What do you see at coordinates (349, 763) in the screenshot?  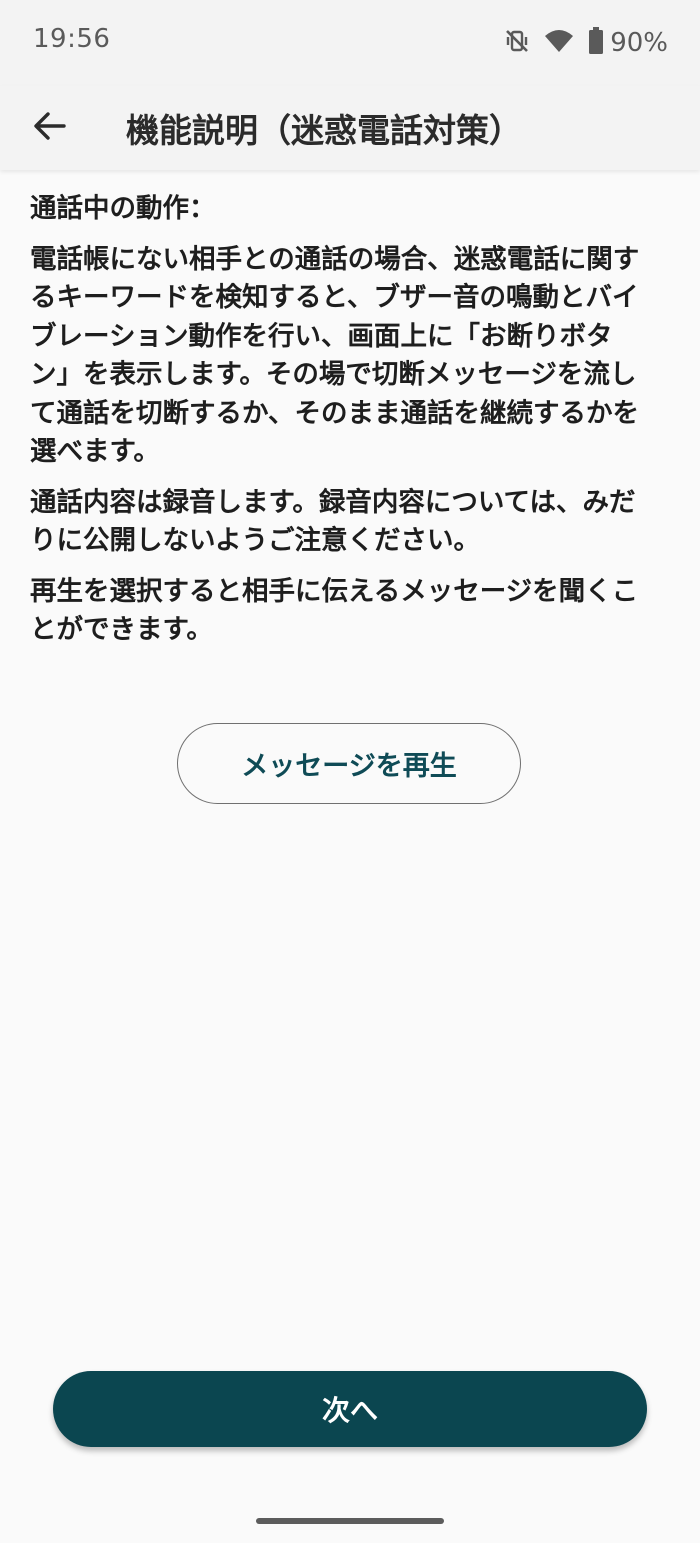 I see `play-message-button: メッセージを再生` at bounding box center [349, 763].